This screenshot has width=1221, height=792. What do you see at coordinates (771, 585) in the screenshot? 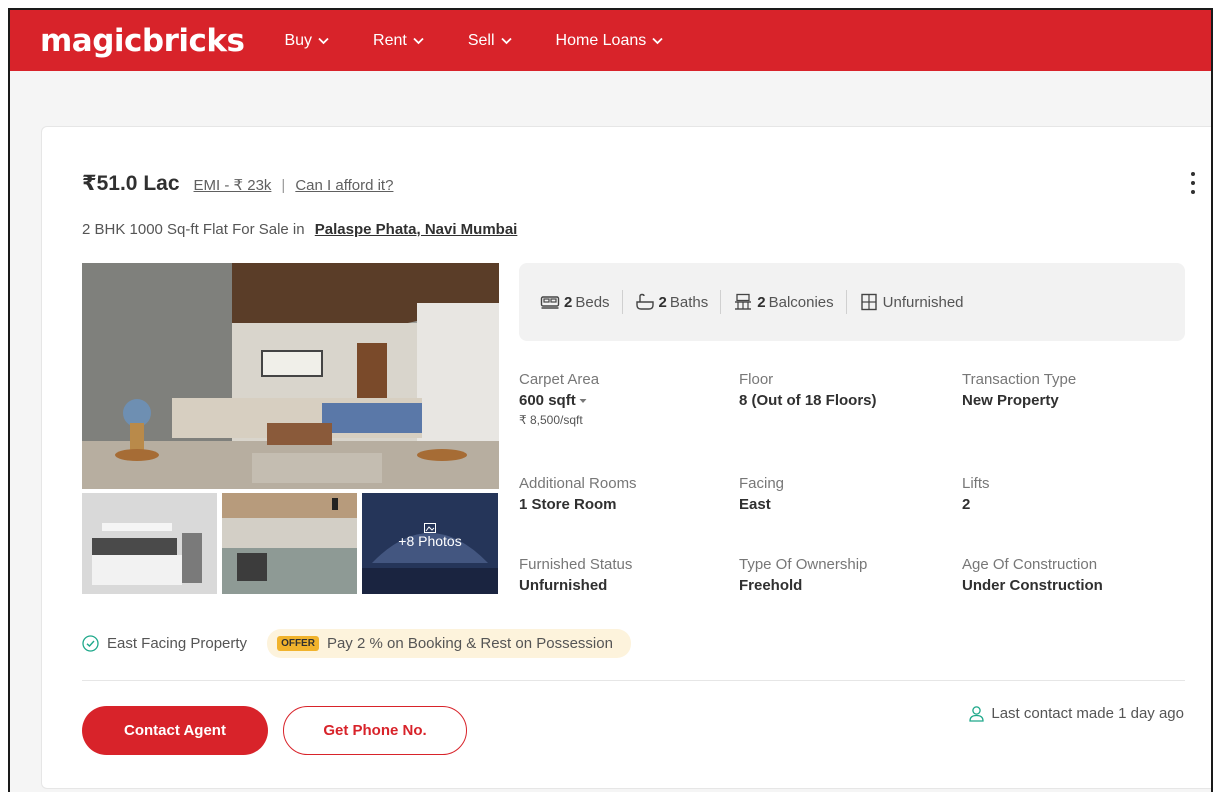
I see `detail-value: Freehold` at bounding box center [771, 585].